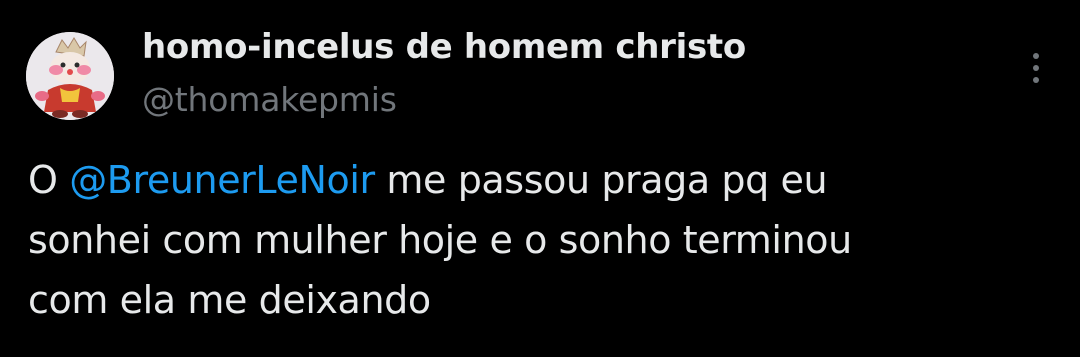 This screenshot has height=357, width=1080. I want to click on tweet-text-suffix: me passou praga pq eu, so click(601, 180).